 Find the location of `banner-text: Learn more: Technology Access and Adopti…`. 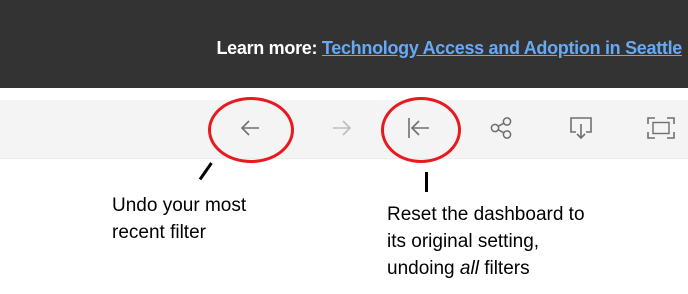

banner-text: Learn more: Technology Access and Adopti… is located at coordinates (449, 48).